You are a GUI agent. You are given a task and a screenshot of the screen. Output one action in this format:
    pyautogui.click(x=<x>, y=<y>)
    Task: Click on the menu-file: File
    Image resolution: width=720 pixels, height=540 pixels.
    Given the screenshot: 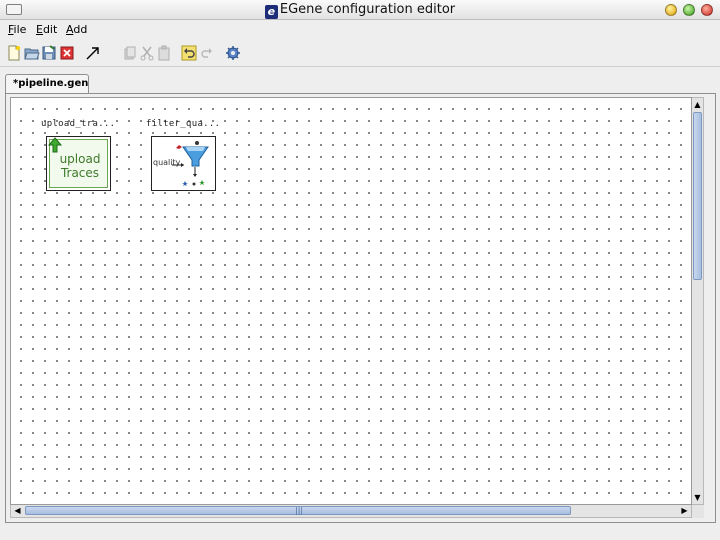 What is the action you would take?
    pyautogui.click(x=17, y=29)
    